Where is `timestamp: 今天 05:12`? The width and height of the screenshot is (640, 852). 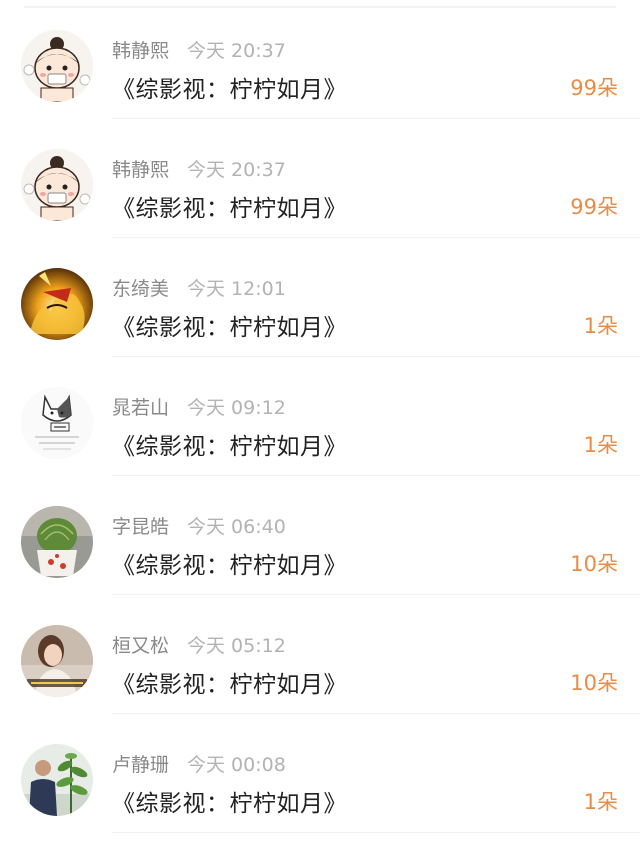 timestamp: 今天 05:12 is located at coordinates (236, 645).